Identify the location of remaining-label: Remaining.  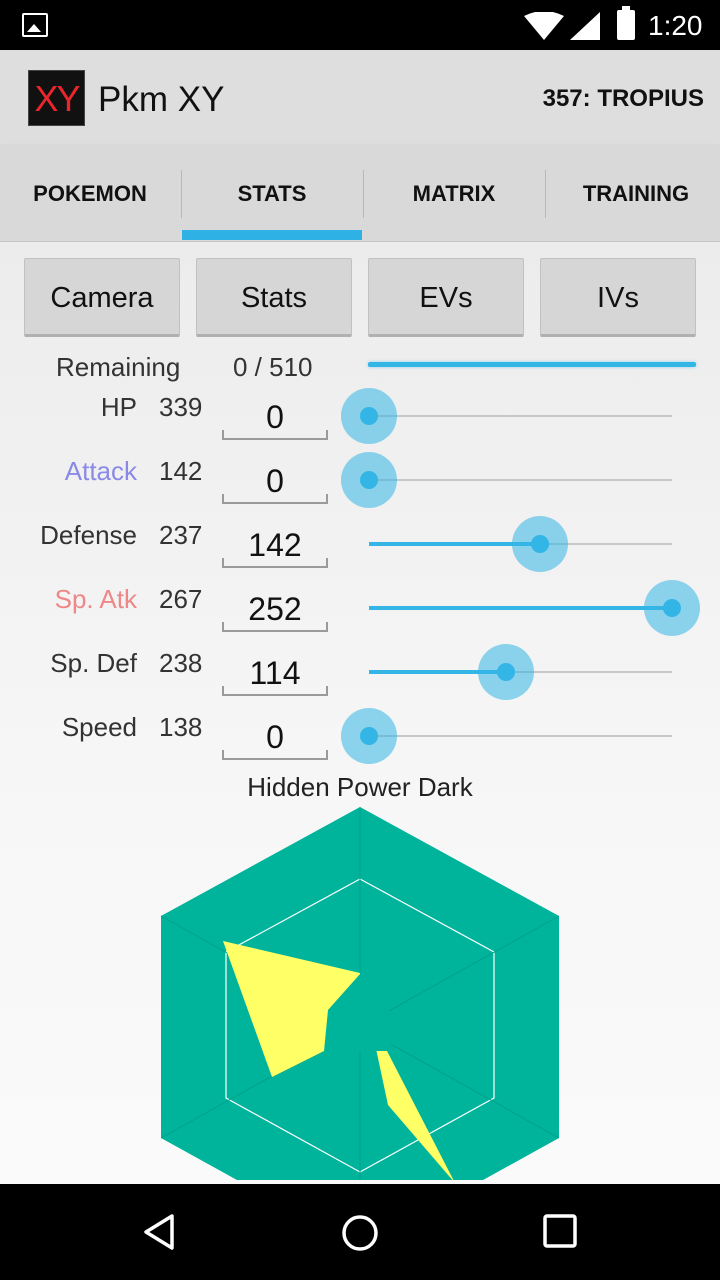
(118, 367).